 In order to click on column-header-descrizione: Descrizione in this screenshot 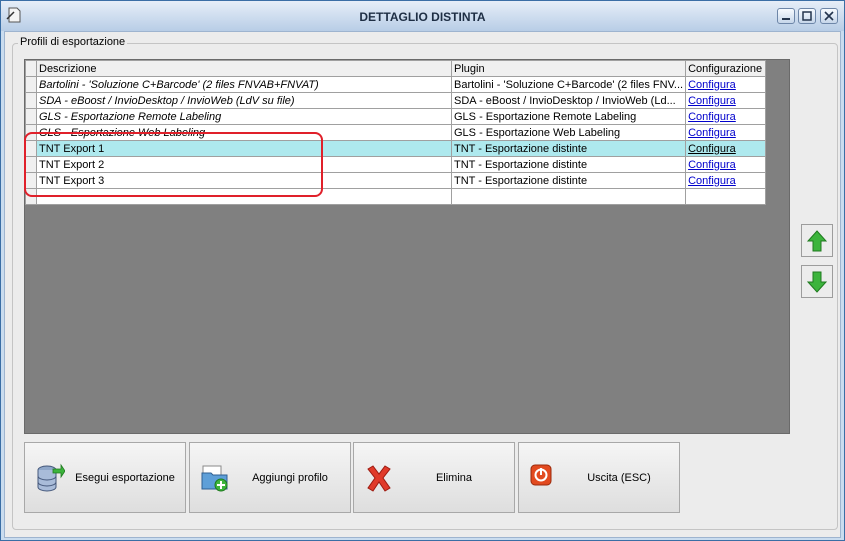, I will do `click(244, 68)`.